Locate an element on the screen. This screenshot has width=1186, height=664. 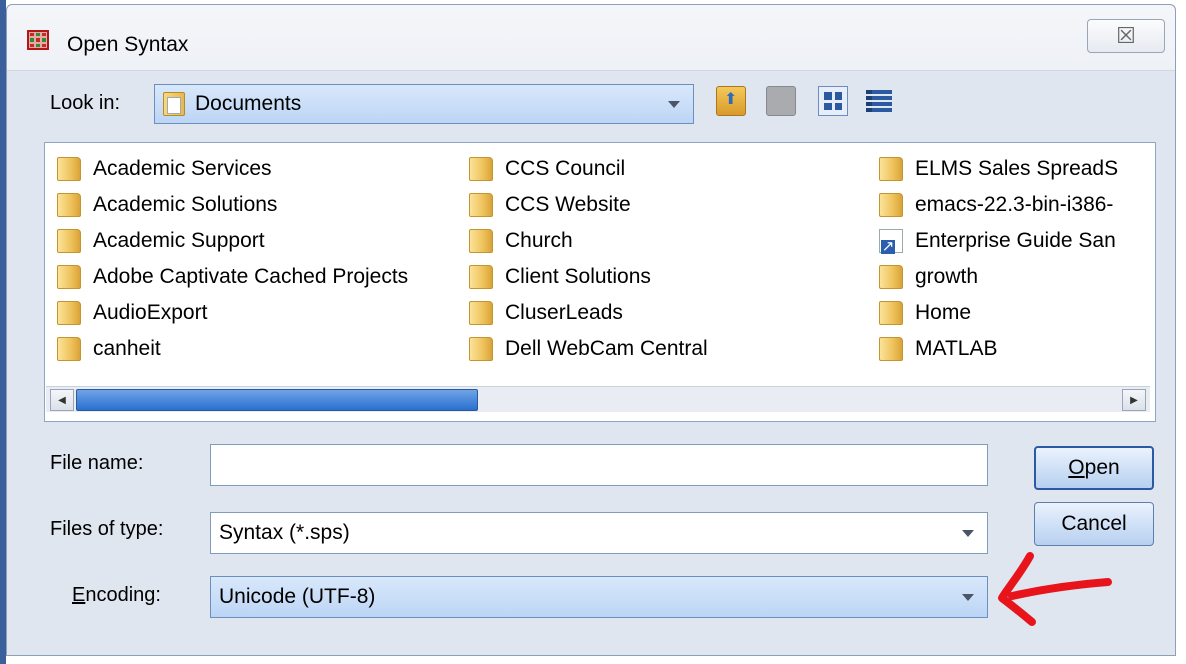
list-item: emacs-22.3-bin-i386- is located at coordinates (1017, 205).